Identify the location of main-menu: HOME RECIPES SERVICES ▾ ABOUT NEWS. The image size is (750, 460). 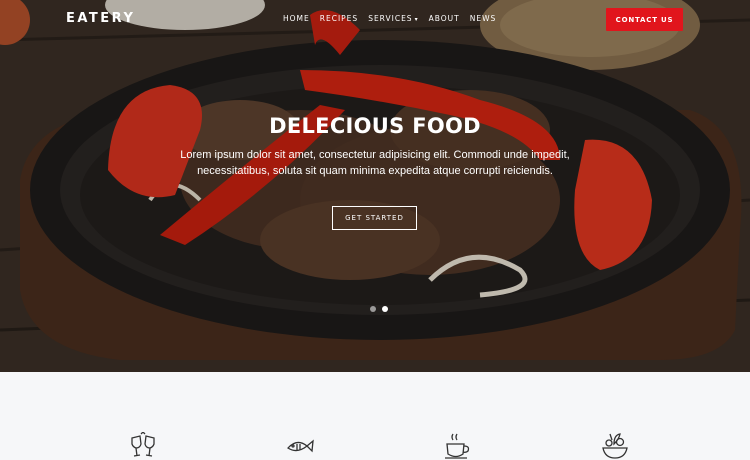
(394, 18).